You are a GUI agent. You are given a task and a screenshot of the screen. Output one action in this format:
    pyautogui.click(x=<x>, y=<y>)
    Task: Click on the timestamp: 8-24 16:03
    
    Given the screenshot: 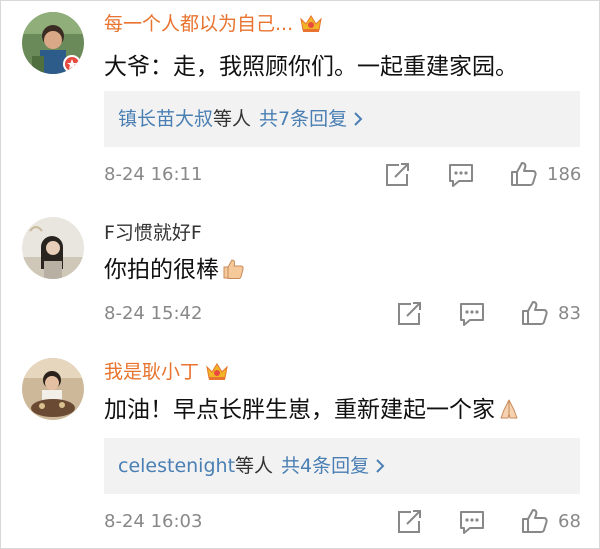 What is the action you would take?
    pyautogui.click(x=153, y=521)
    